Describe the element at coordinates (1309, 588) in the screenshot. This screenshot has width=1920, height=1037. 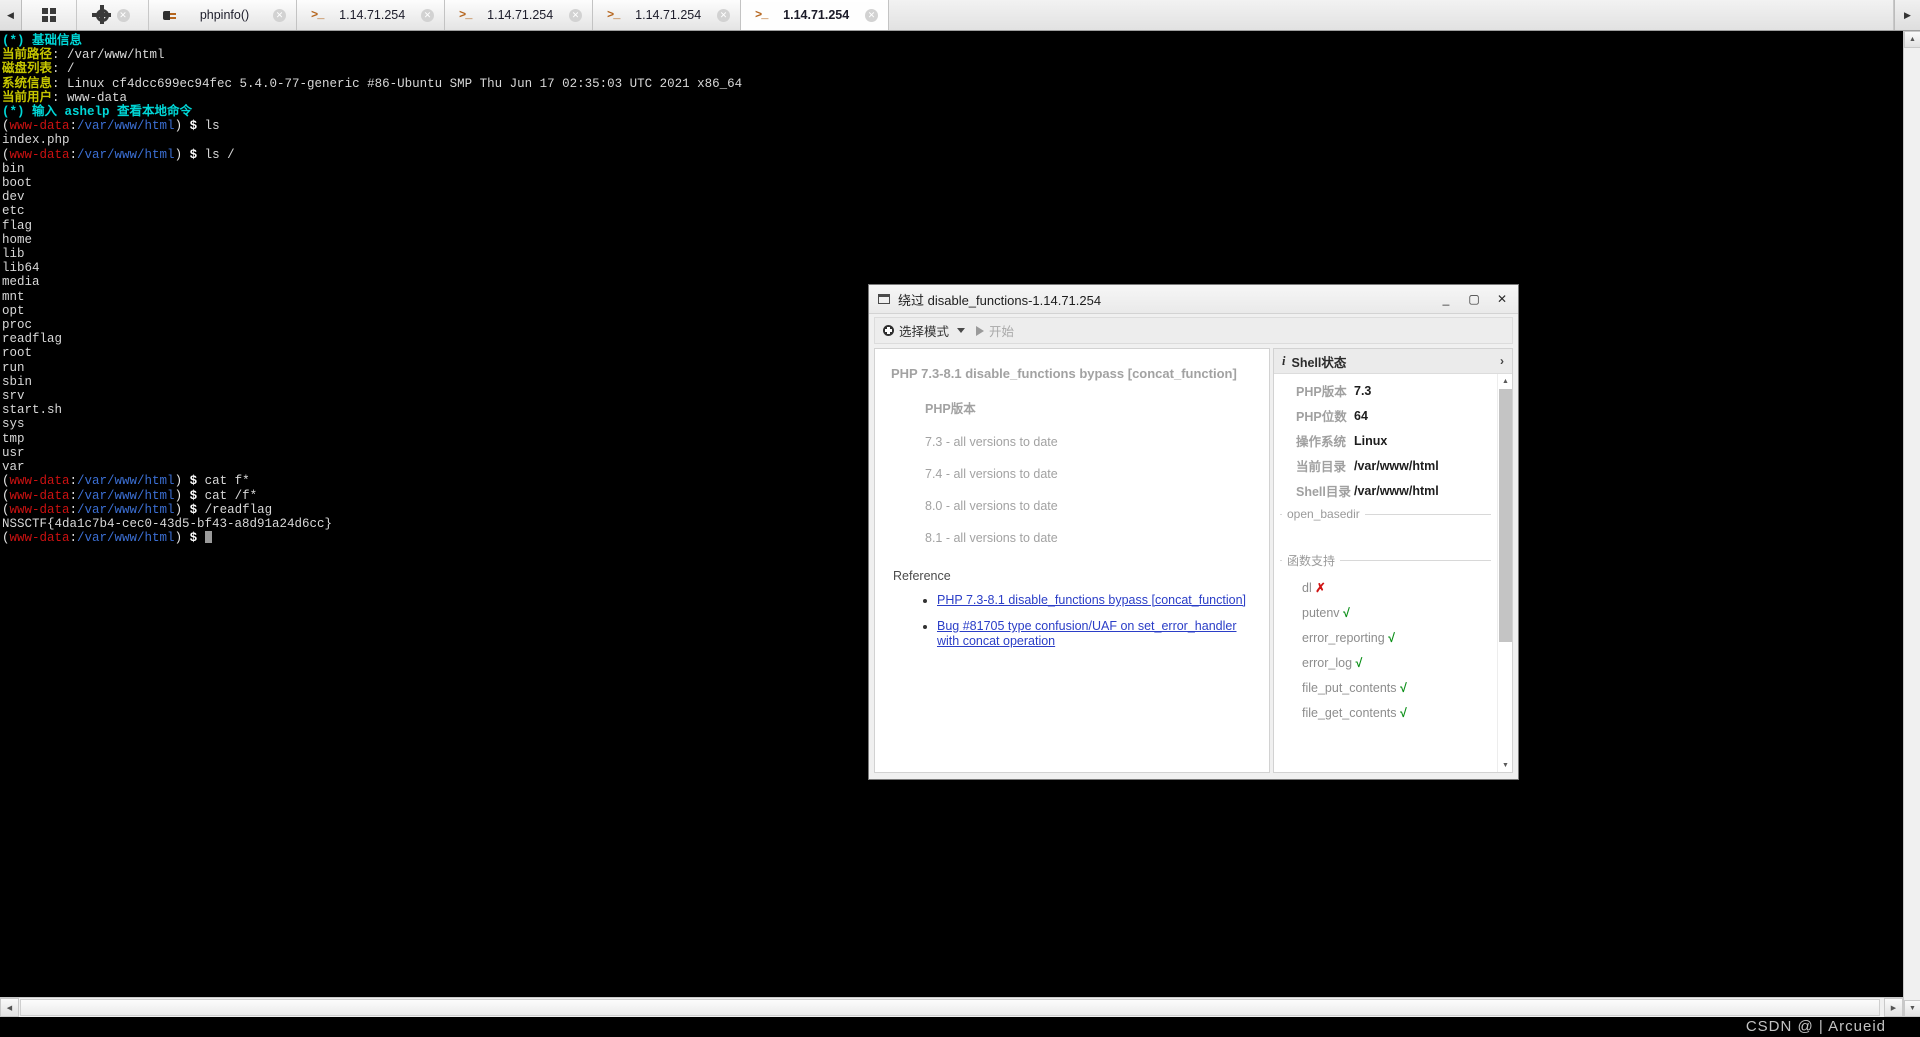
I see `function-name: dl` at that location.